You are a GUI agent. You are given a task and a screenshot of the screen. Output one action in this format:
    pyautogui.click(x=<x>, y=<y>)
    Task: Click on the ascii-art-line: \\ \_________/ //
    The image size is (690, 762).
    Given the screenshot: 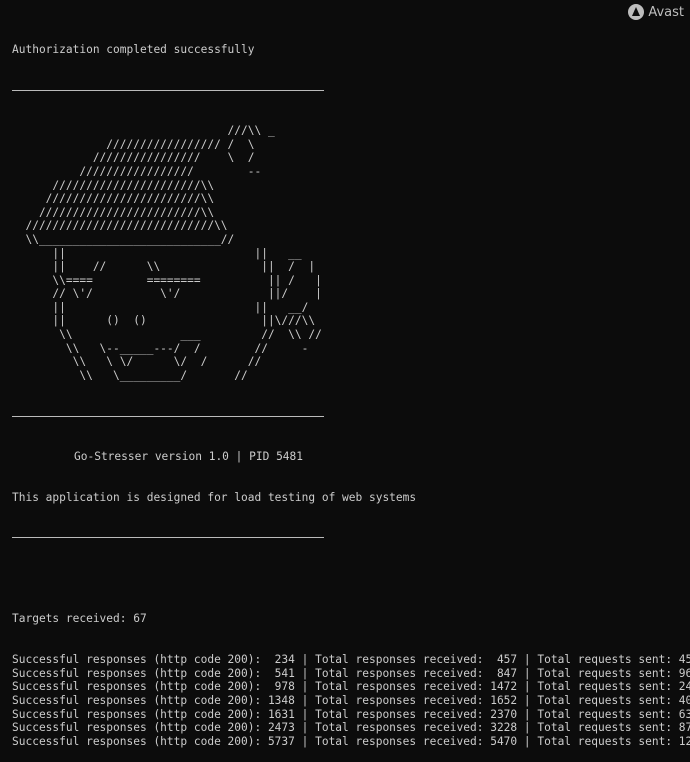 What is the action you would take?
    pyautogui.click(x=130, y=375)
    